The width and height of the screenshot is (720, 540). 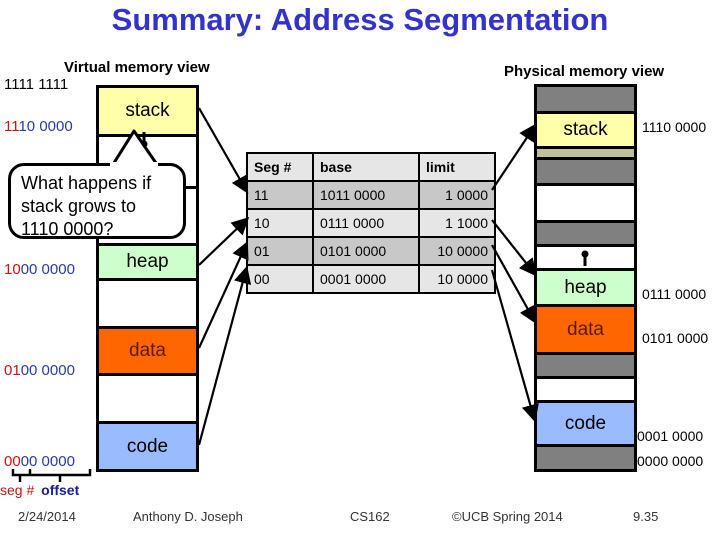 I want to click on footer-date: 2/24/2014, so click(x=47, y=516).